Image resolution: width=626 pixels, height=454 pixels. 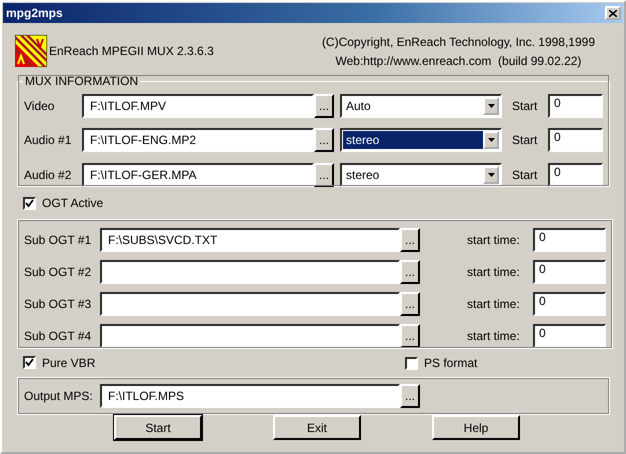 What do you see at coordinates (48, 140) in the screenshot?
I see `field-label: Audio #1` at bounding box center [48, 140].